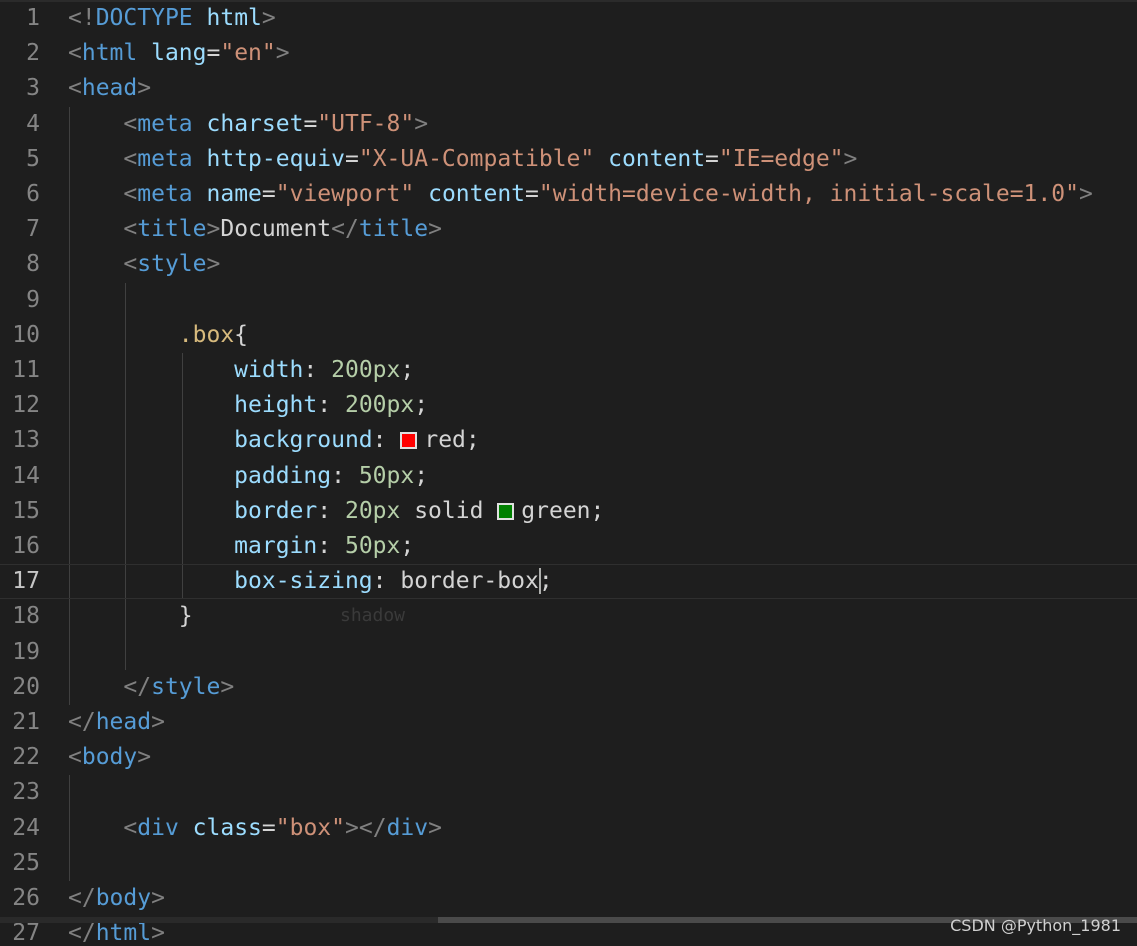 The image size is (1137, 946). I want to click on code-text: <meta charset="UTF-8">, so click(248, 124).